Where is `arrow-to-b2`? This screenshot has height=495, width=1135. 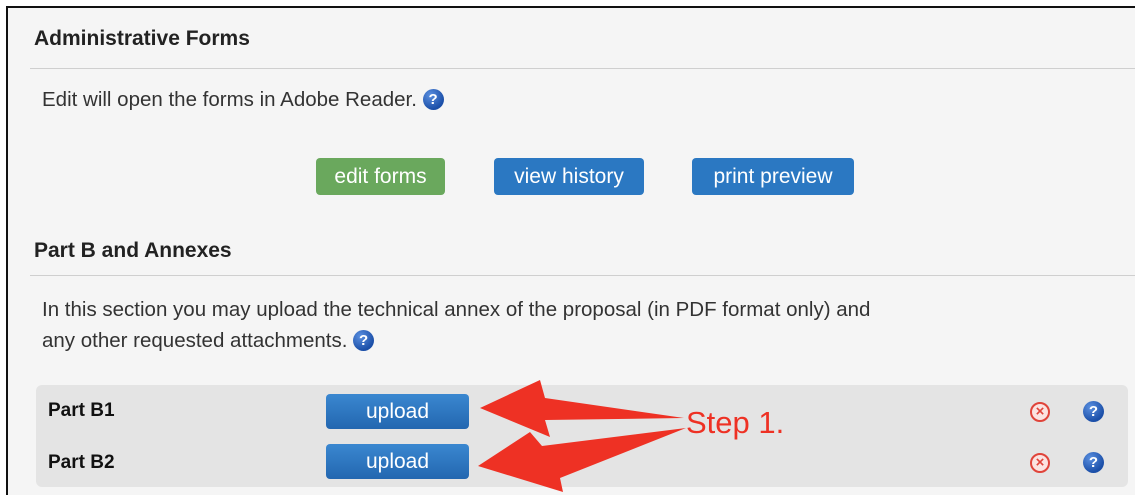 arrow-to-b2 is located at coordinates (582, 460).